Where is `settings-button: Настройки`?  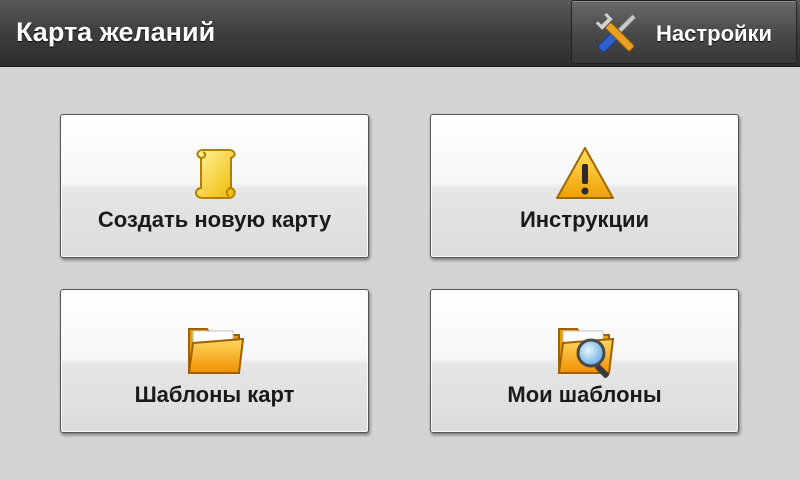 settings-button: Настройки is located at coordinates (684, 32).